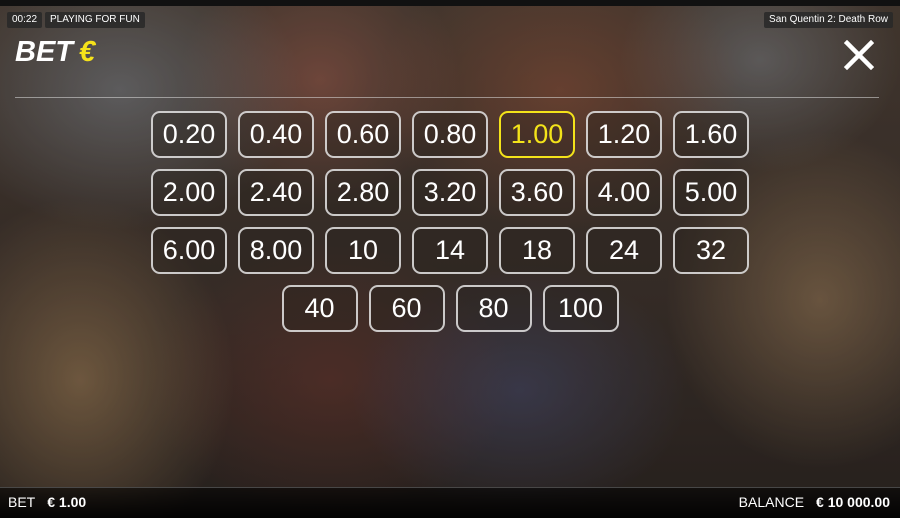 This screenshot has height=518, width=900. What do you see at coordinates (363, 250) in the screenshot?
I see `bet-option: 10` at bounding box center [363, 250].